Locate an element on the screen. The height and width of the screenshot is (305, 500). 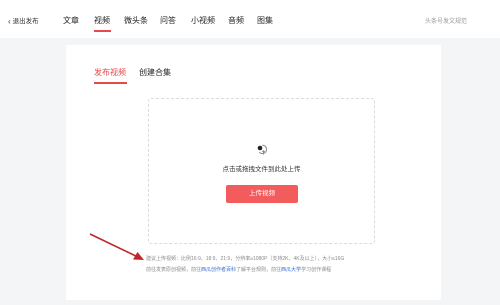
tab-micro-headline: 微头条 is located at coordinates (136, 20).